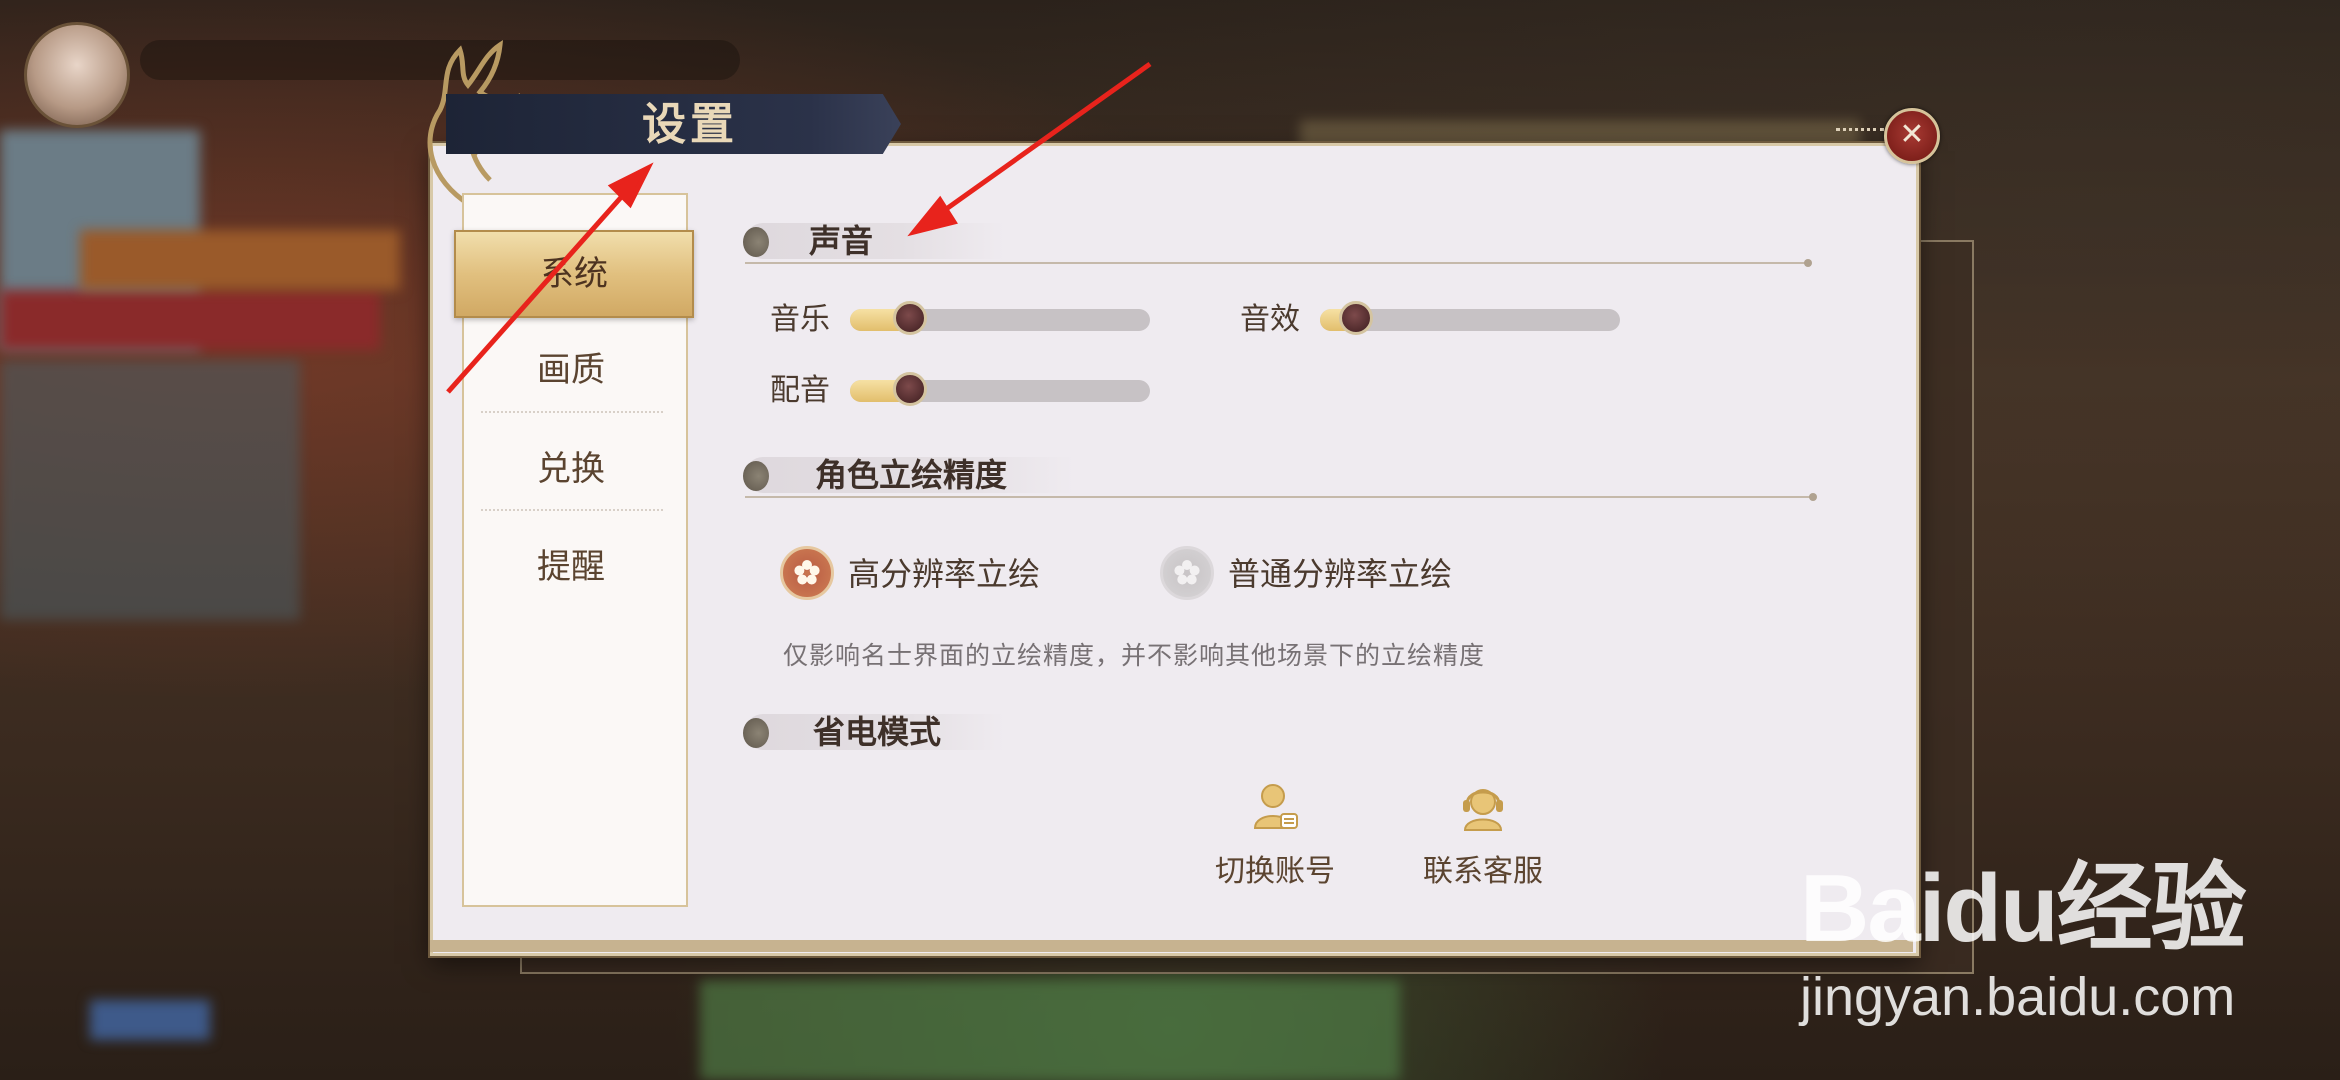 The height and width of the screenshot is (1080, 2340). Describe the element at coordinates (2023, 908) in the screenshot. I see `watermark-logo: Baidu经验` at that location.